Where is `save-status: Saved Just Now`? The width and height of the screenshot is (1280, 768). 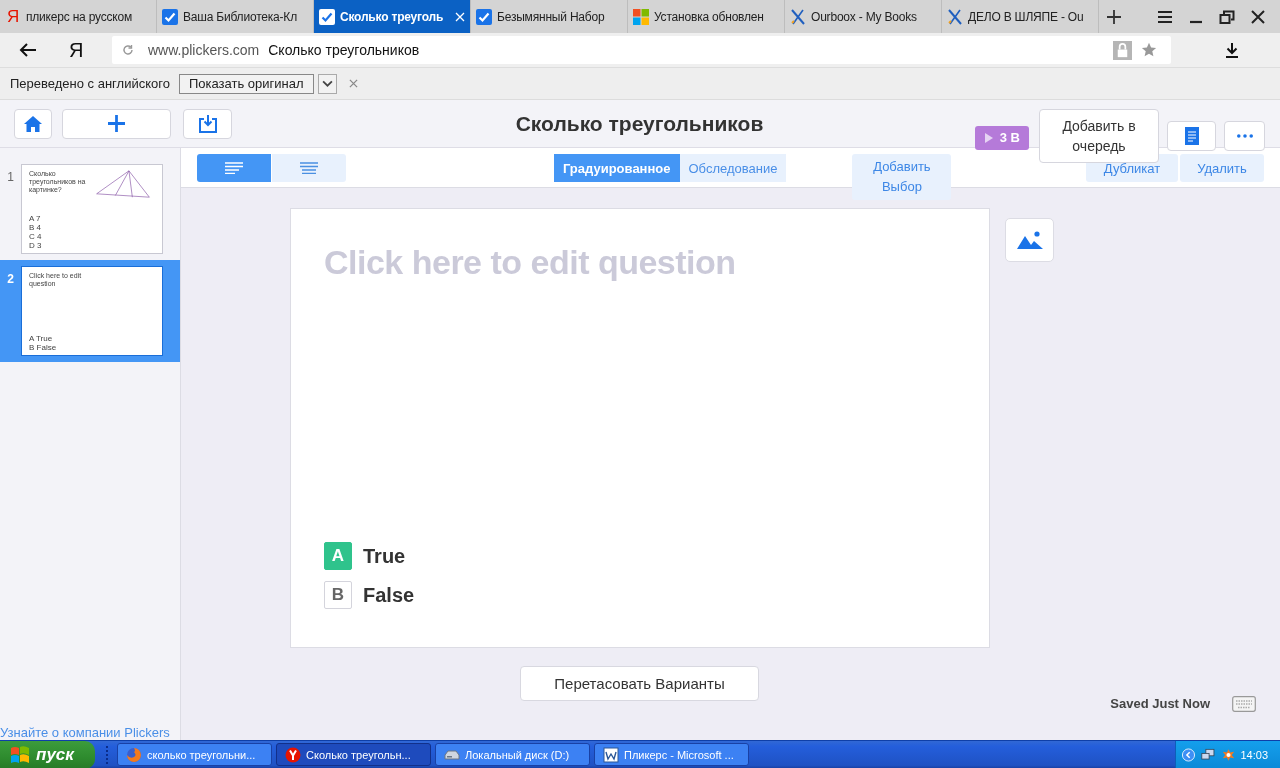
save-status: Saved Just Now is located at coordinates (1160, 703).